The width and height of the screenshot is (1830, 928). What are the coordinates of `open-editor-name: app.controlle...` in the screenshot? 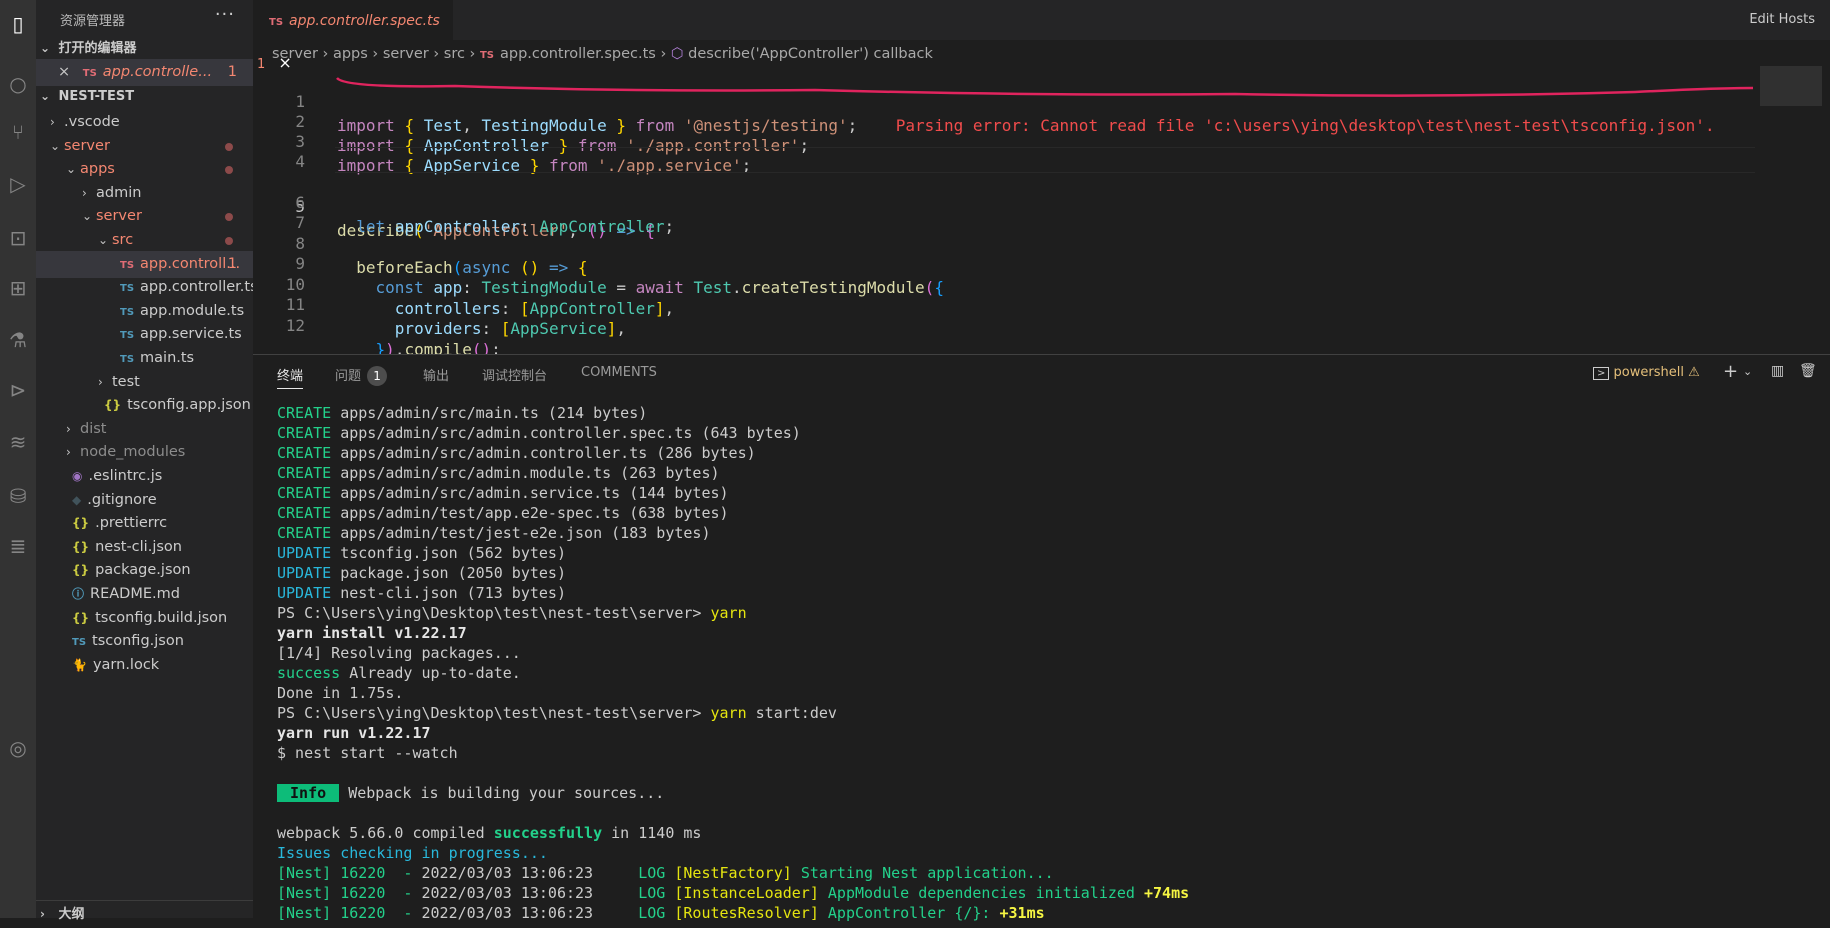 It's located at (157, 72).